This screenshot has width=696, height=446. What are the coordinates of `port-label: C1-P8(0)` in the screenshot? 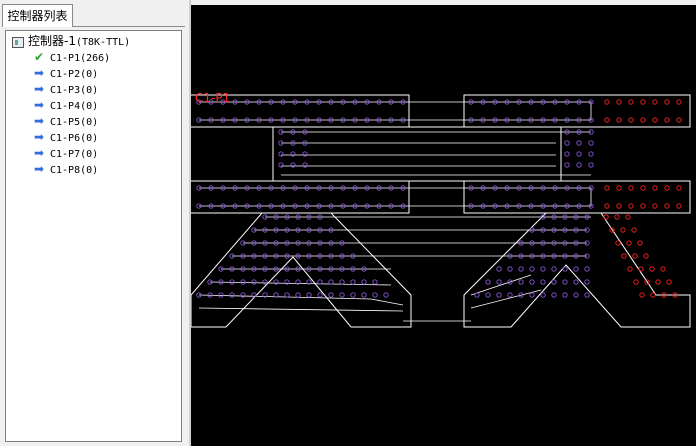 It's located at (74, 170).